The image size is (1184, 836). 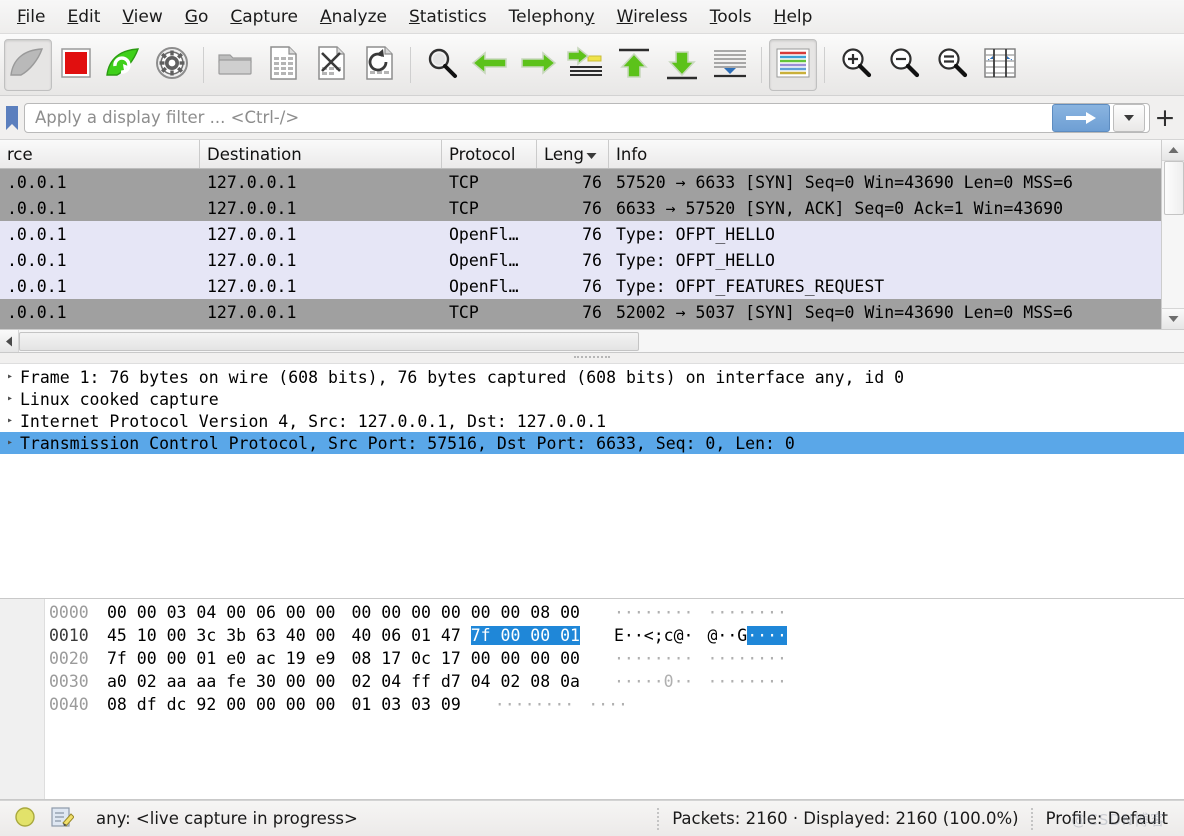 I want to click on go-to-last-packet-button, so click(x=682, y=65).